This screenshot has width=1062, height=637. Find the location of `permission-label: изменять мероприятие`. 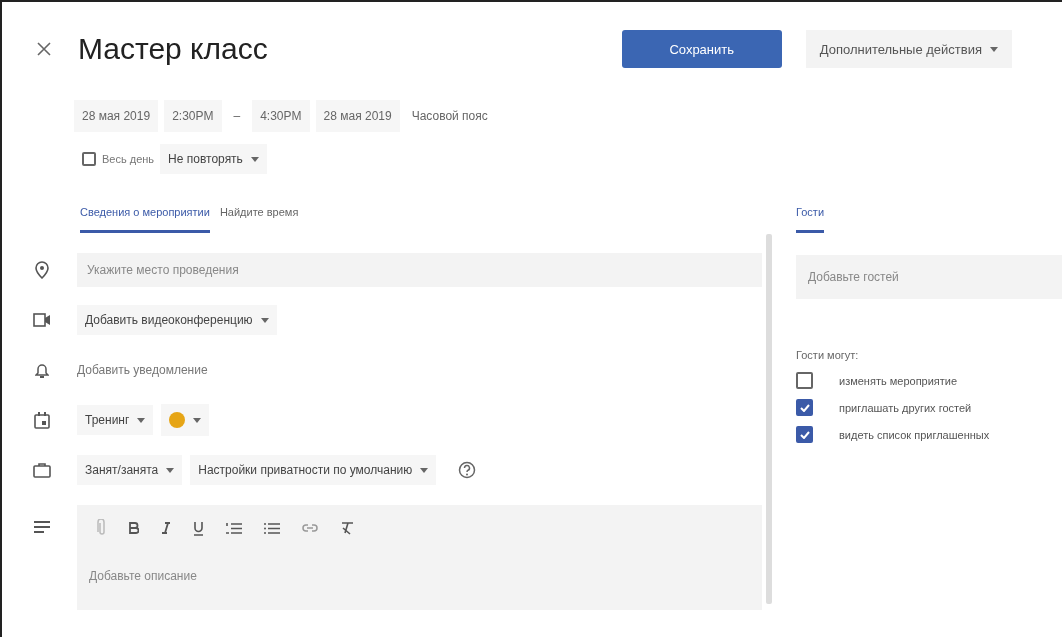

permission-label: изменять мероприятие is located at coordinates (898, 380).